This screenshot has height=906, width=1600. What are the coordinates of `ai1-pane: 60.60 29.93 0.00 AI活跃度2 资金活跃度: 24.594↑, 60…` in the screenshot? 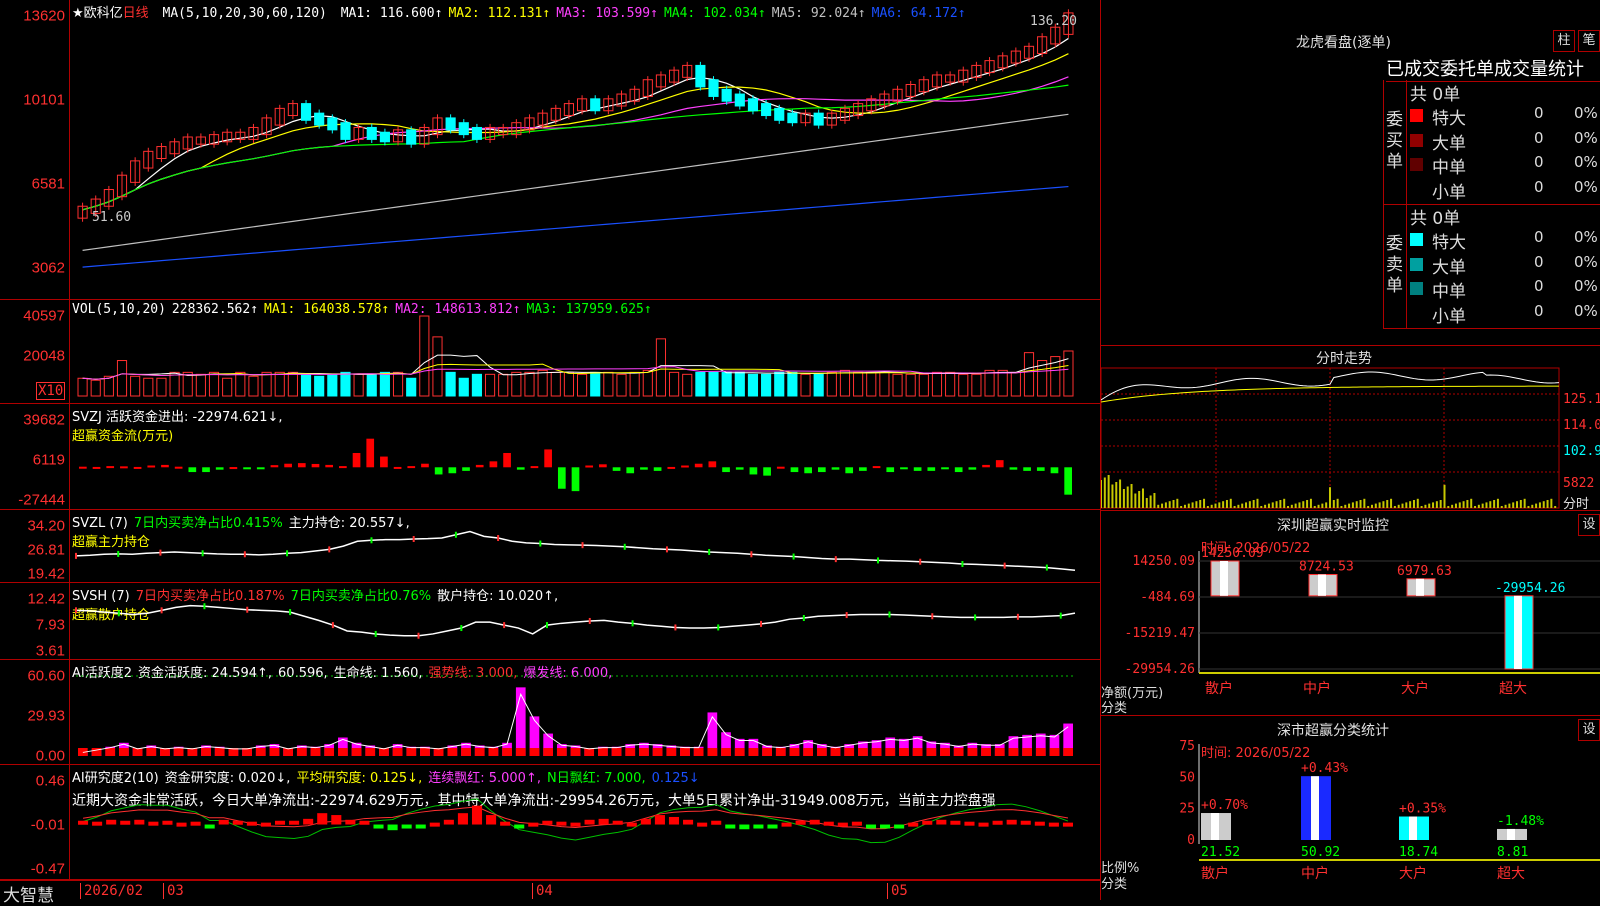 It's located at (550, 712).